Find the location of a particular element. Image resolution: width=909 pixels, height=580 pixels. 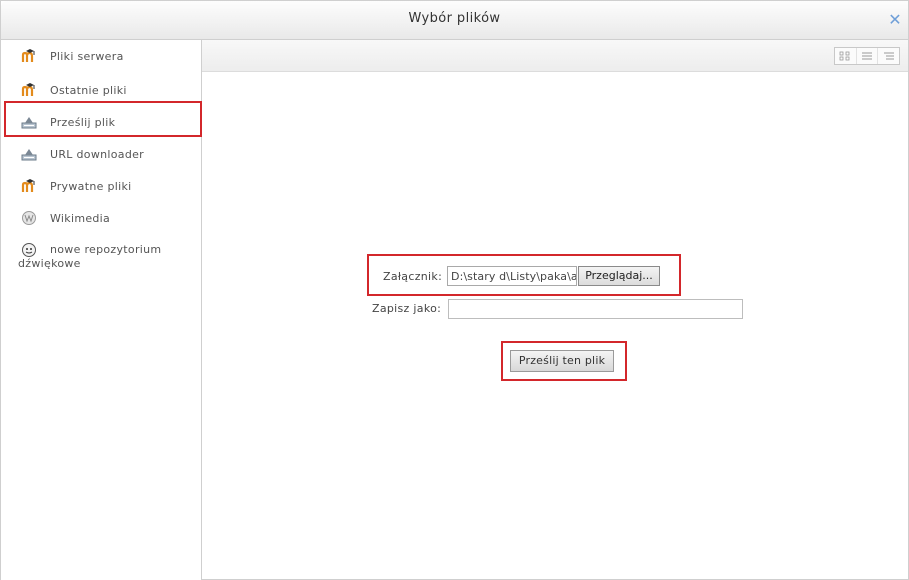

sidebar-item-server-files: Pliki serwera is located at coordinates (100, 57).